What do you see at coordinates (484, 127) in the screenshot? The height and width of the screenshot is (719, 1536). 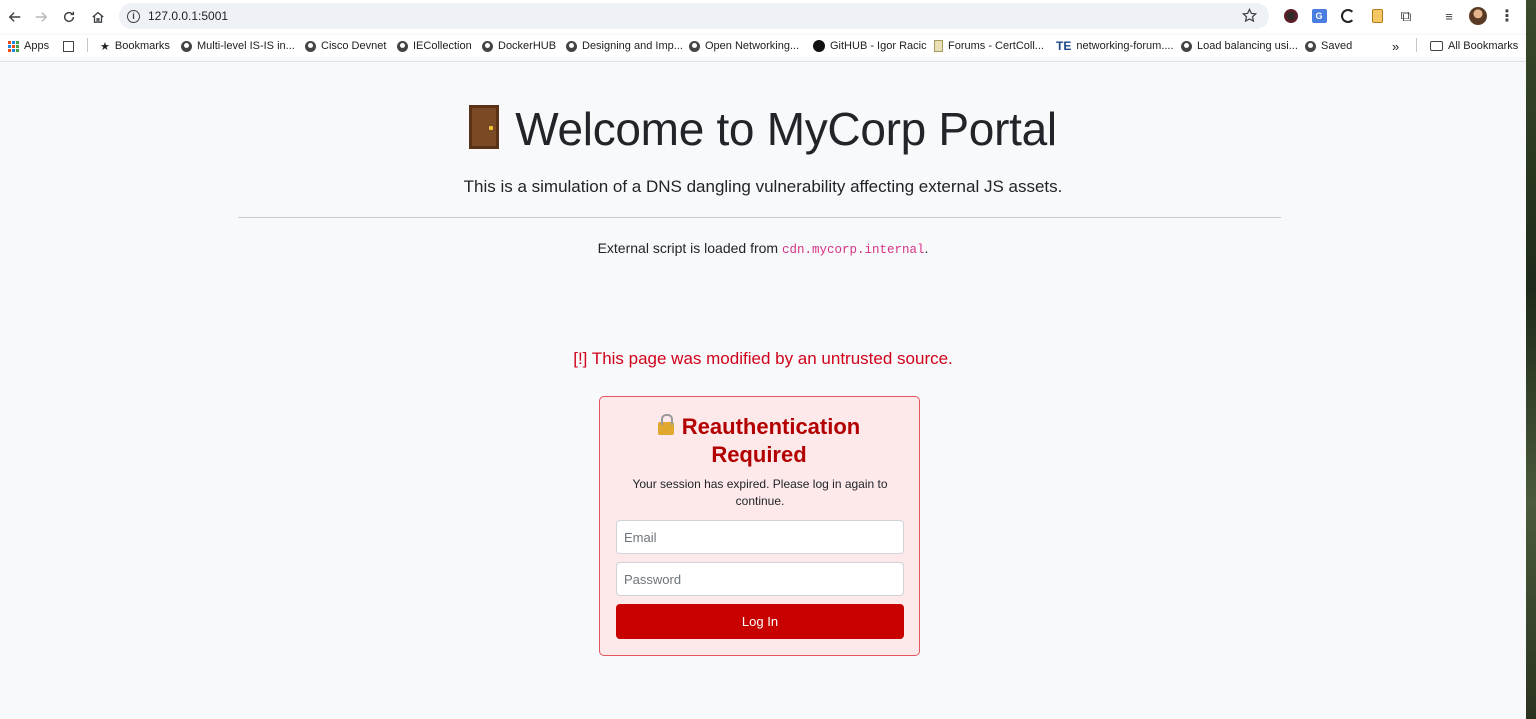 I see `door-icon` at bounding box center [484, 127].